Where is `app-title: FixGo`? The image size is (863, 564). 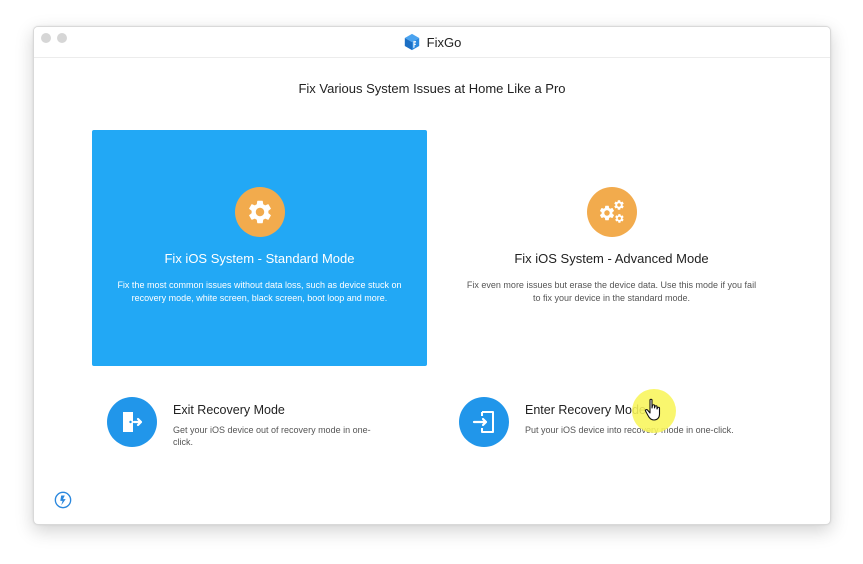
app-title: FixGo is located at coordinates (432, 42).